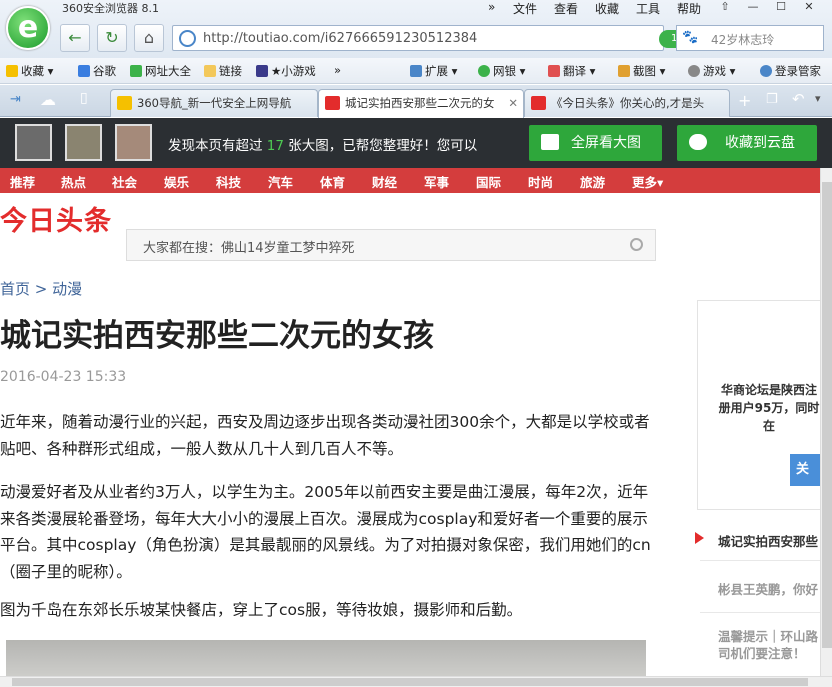  I want to click on extensions-icon, so click(416, 71).